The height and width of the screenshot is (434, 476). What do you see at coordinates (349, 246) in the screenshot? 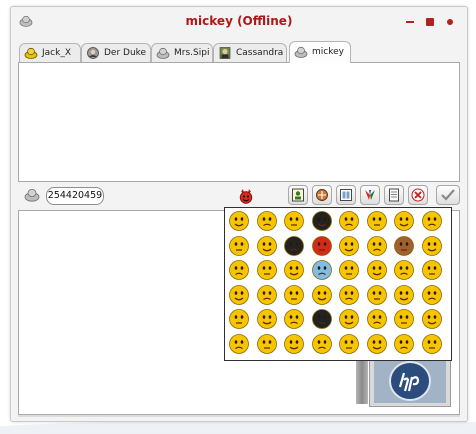
I see `emoticon-frown` at bounding box center [349, 246].